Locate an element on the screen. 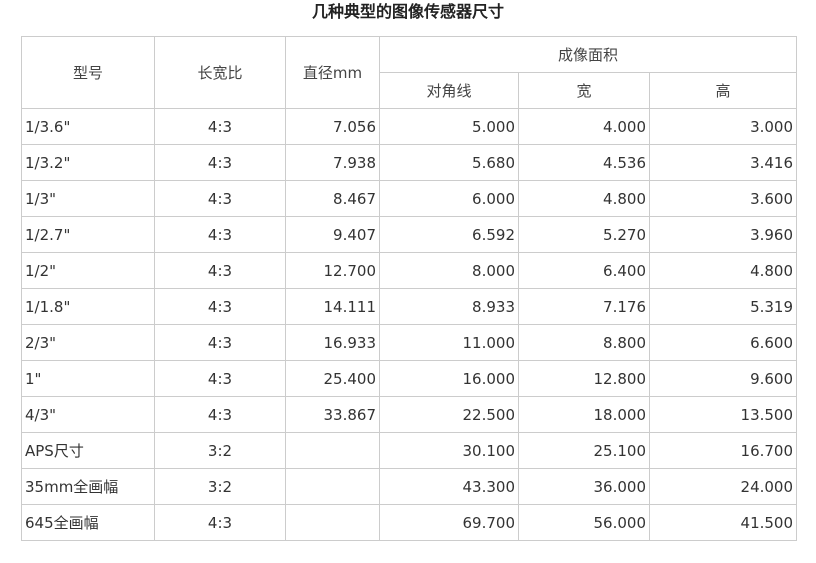  cell-width: 4.000 is located at coordinates (584, 126).